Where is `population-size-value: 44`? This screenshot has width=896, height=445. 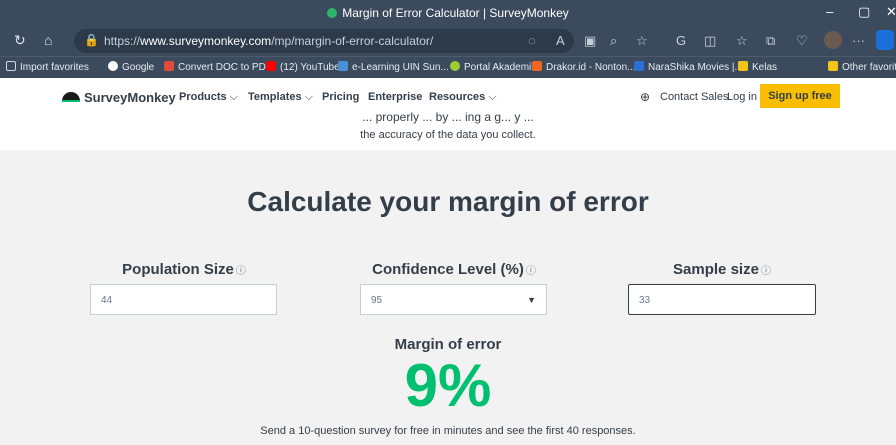 population-size-value: 44 is located at coordinates (107, 300).